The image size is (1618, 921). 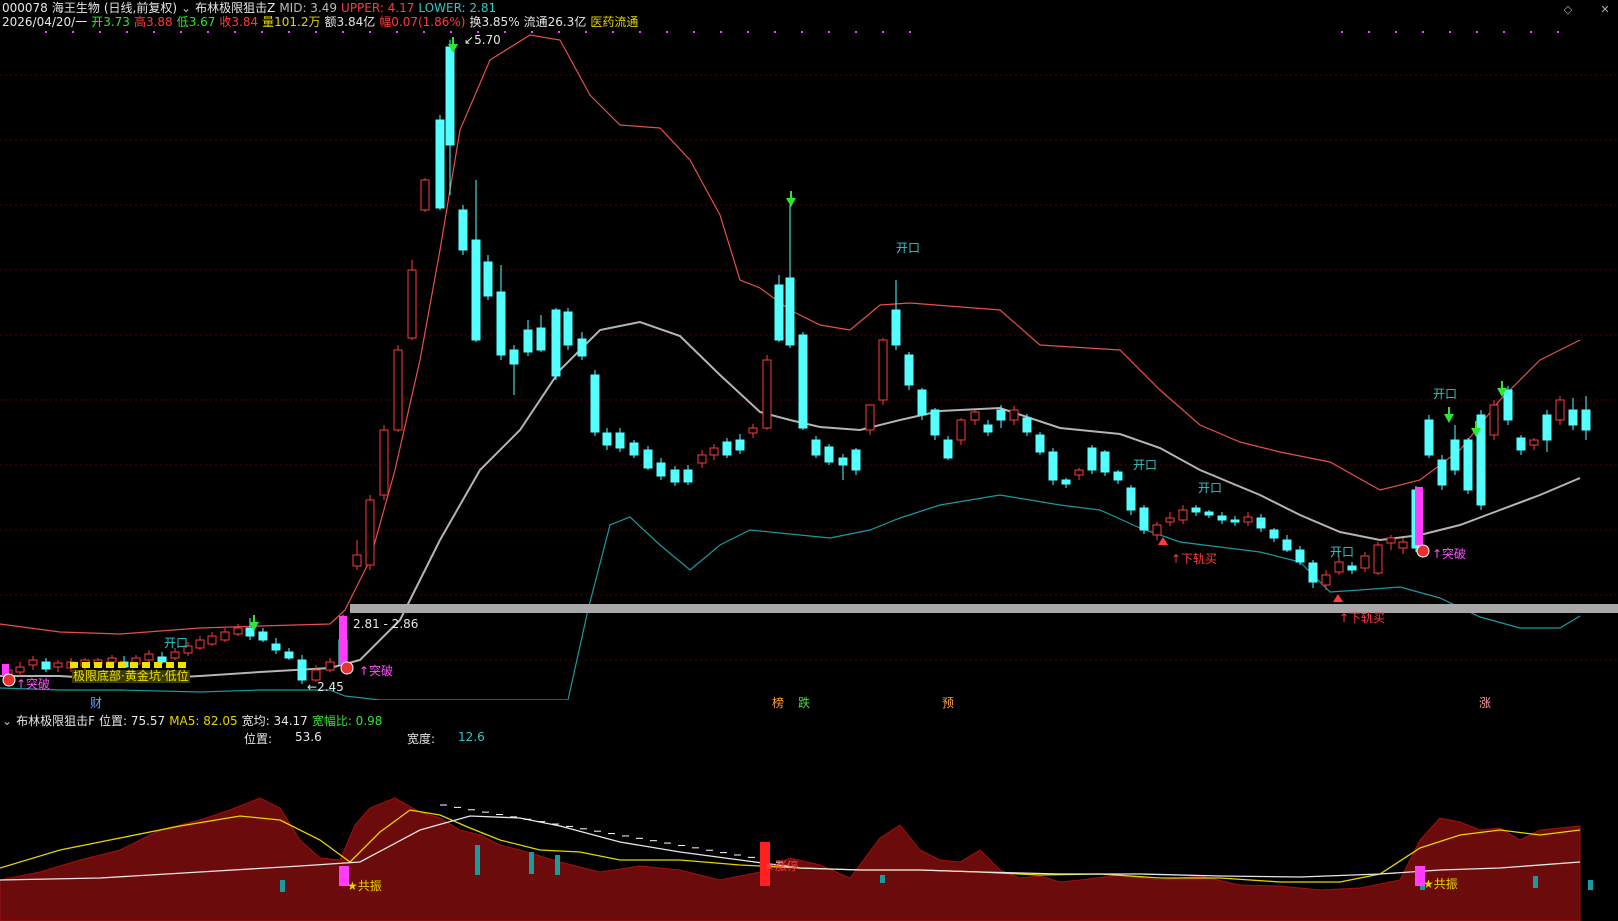 I want to click on breakout-label-1: ↑突破, so click(x=33, y=684).